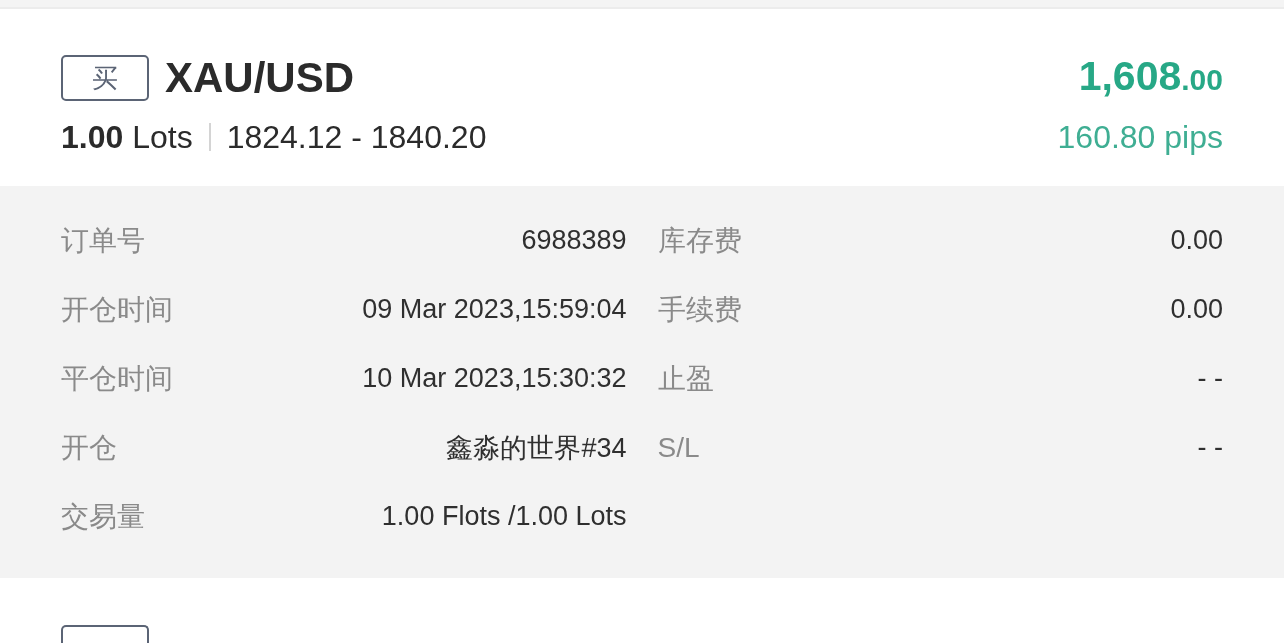 The width and height of the screenshot is (1284, 643). What do you see at coordinates (536, 448) in the screenshot?
I see `detail-value: 鑫淼的世界#34` at bounding box center [536, 448].